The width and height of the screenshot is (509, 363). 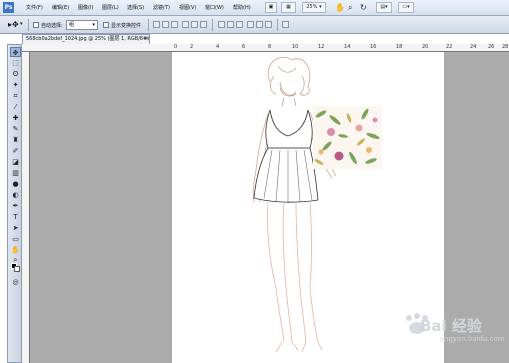 What do you see at coordinates (165, 24) in the screenshot?
I see `align-vcenter-icon` at bounding box center [165, 24].